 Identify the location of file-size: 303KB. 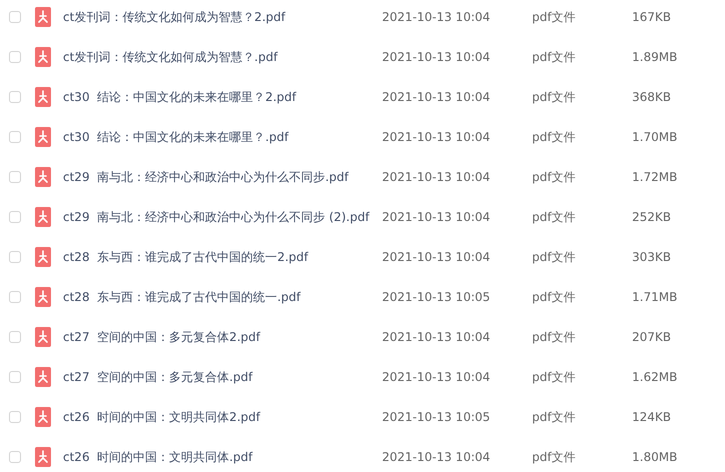
(652, 257).